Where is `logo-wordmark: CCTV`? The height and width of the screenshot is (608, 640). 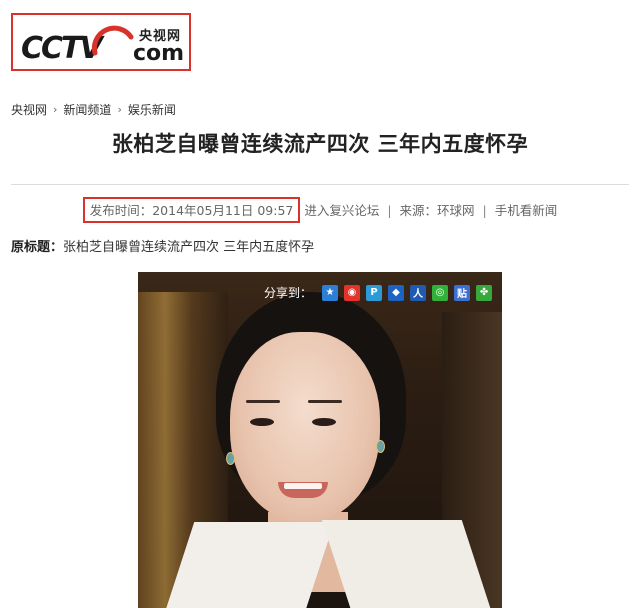
logo-wordmark: CCTV is located at coordinates (62, 48).